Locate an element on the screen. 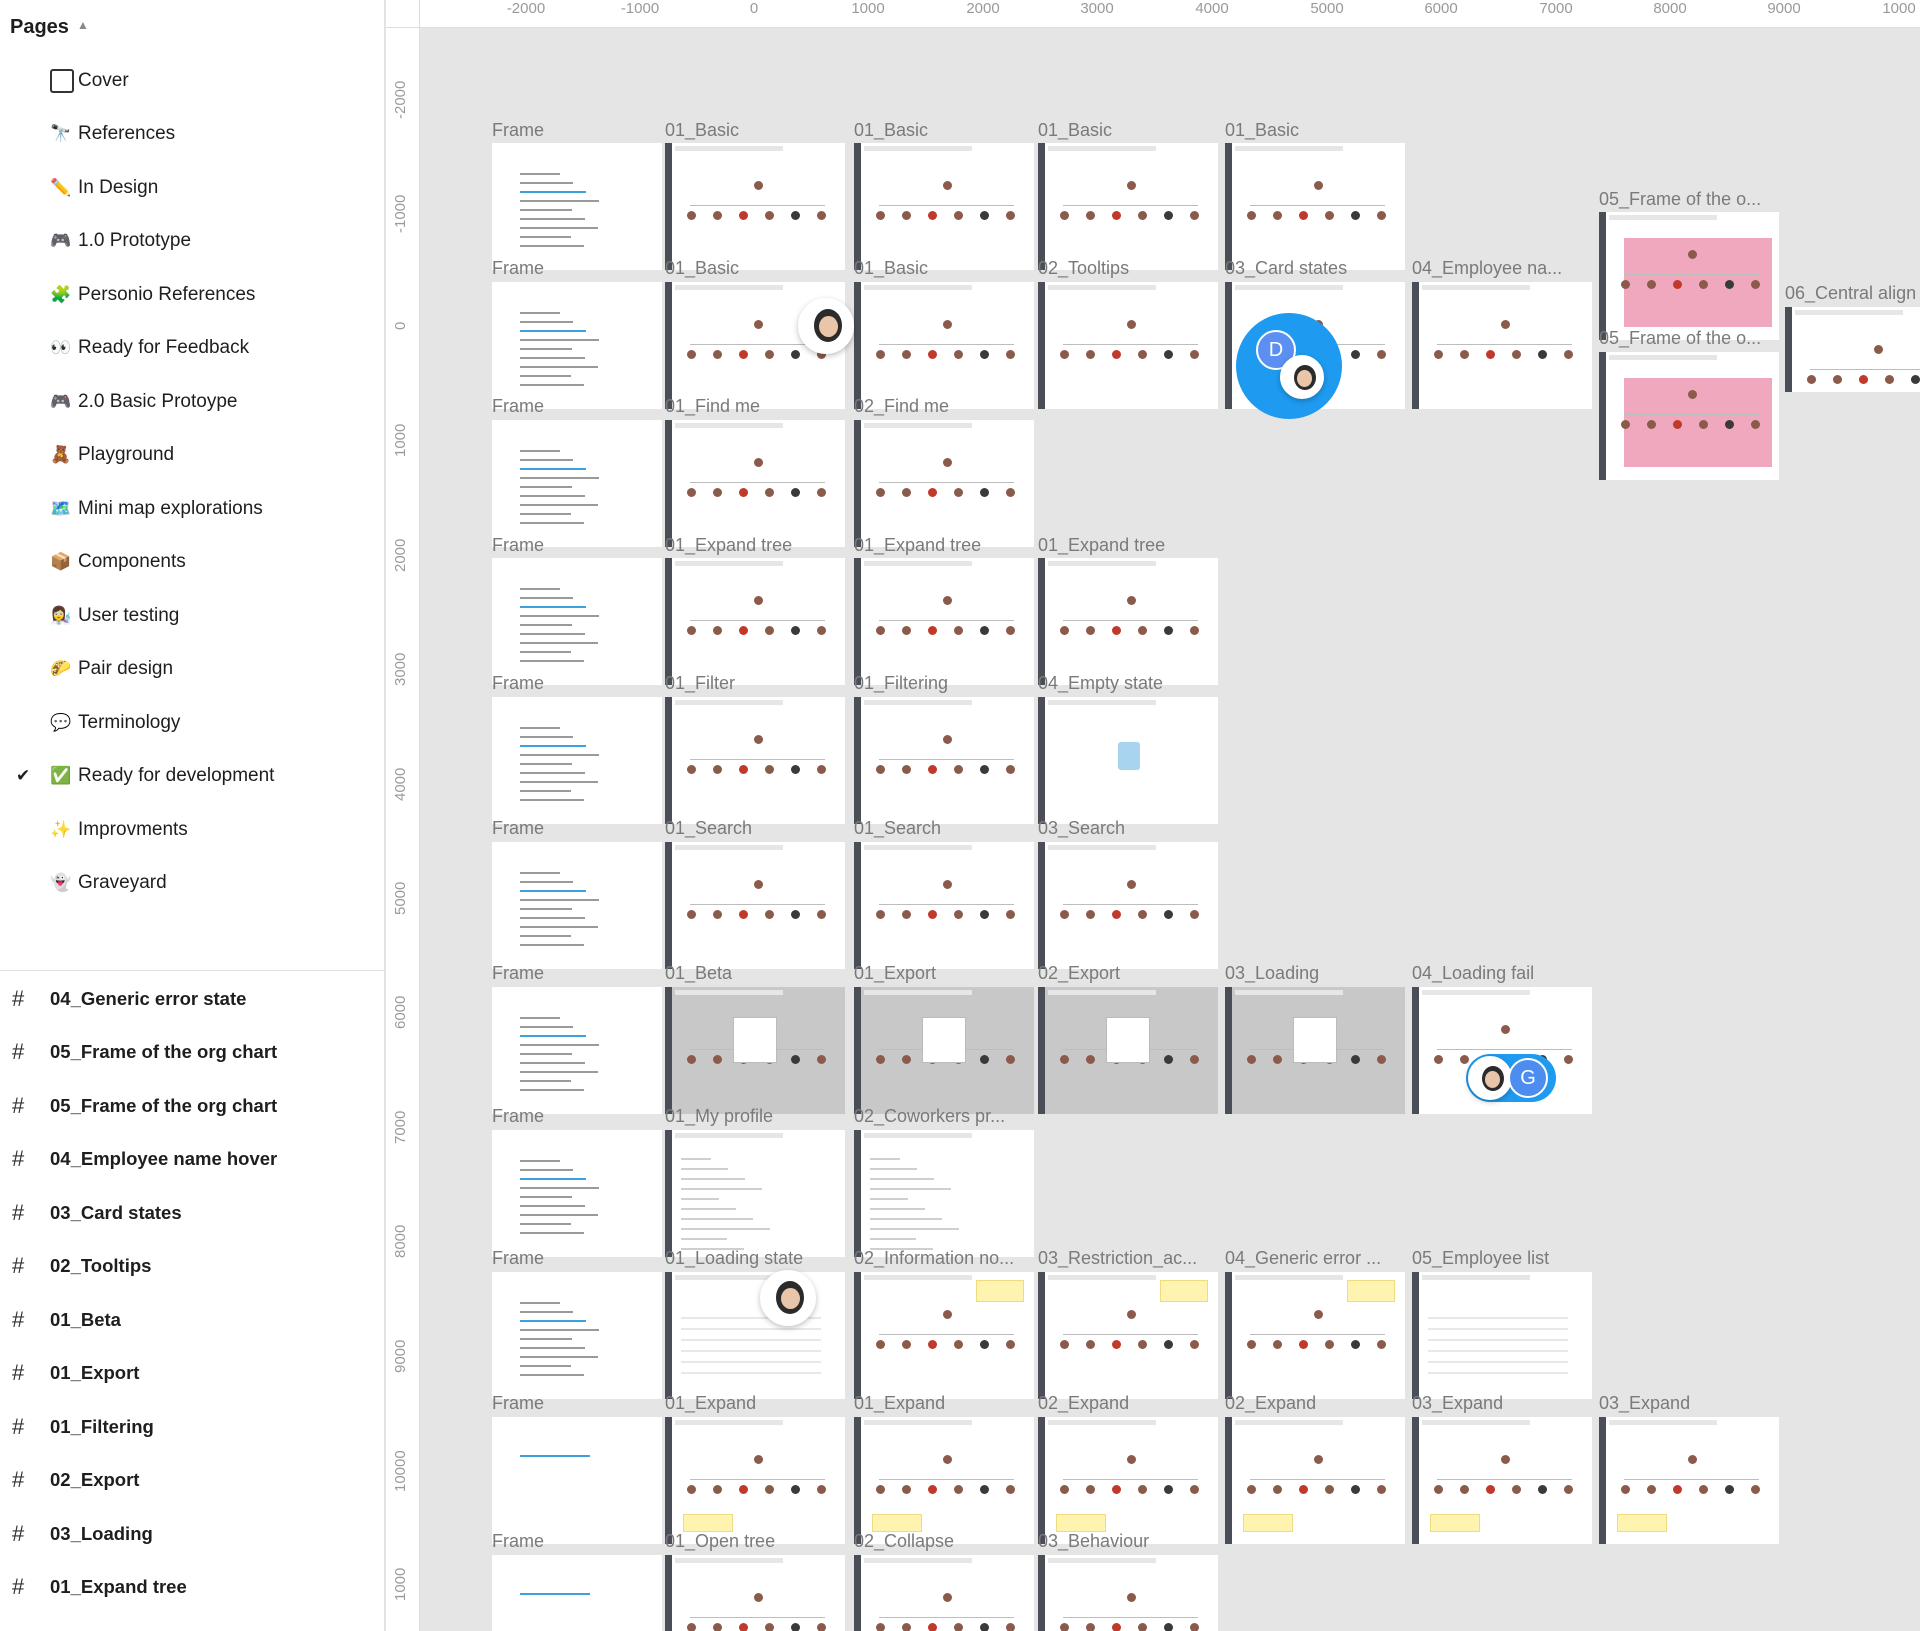 The image size is (1920, 1631). page-item: 👻 Graveyard is located at coordinates (192, 884).